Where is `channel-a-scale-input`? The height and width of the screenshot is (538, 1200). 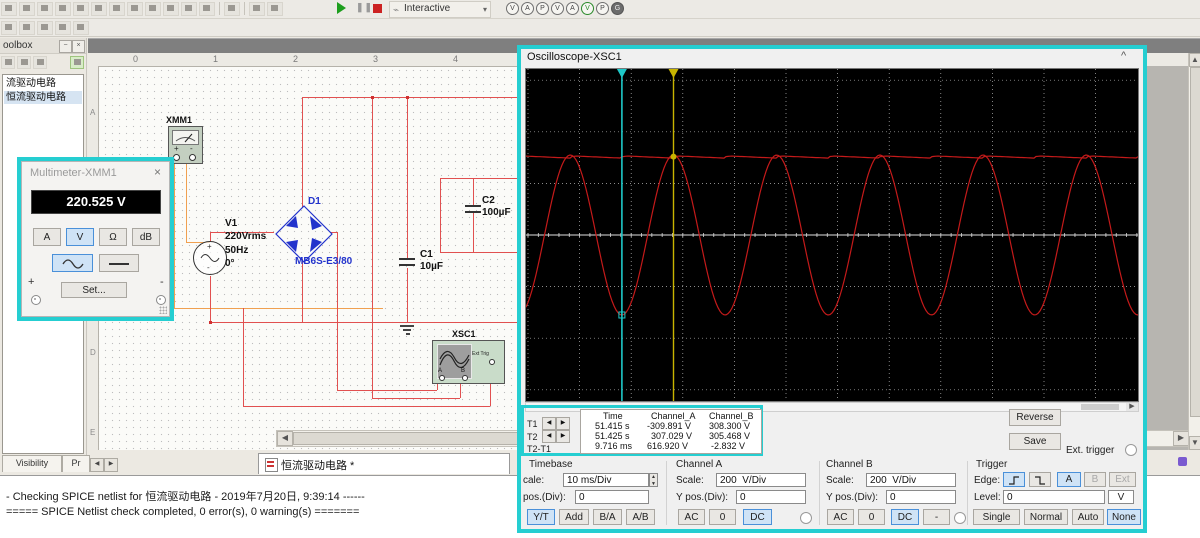 channel-a-scale-input is located at coordinates (761, 480).